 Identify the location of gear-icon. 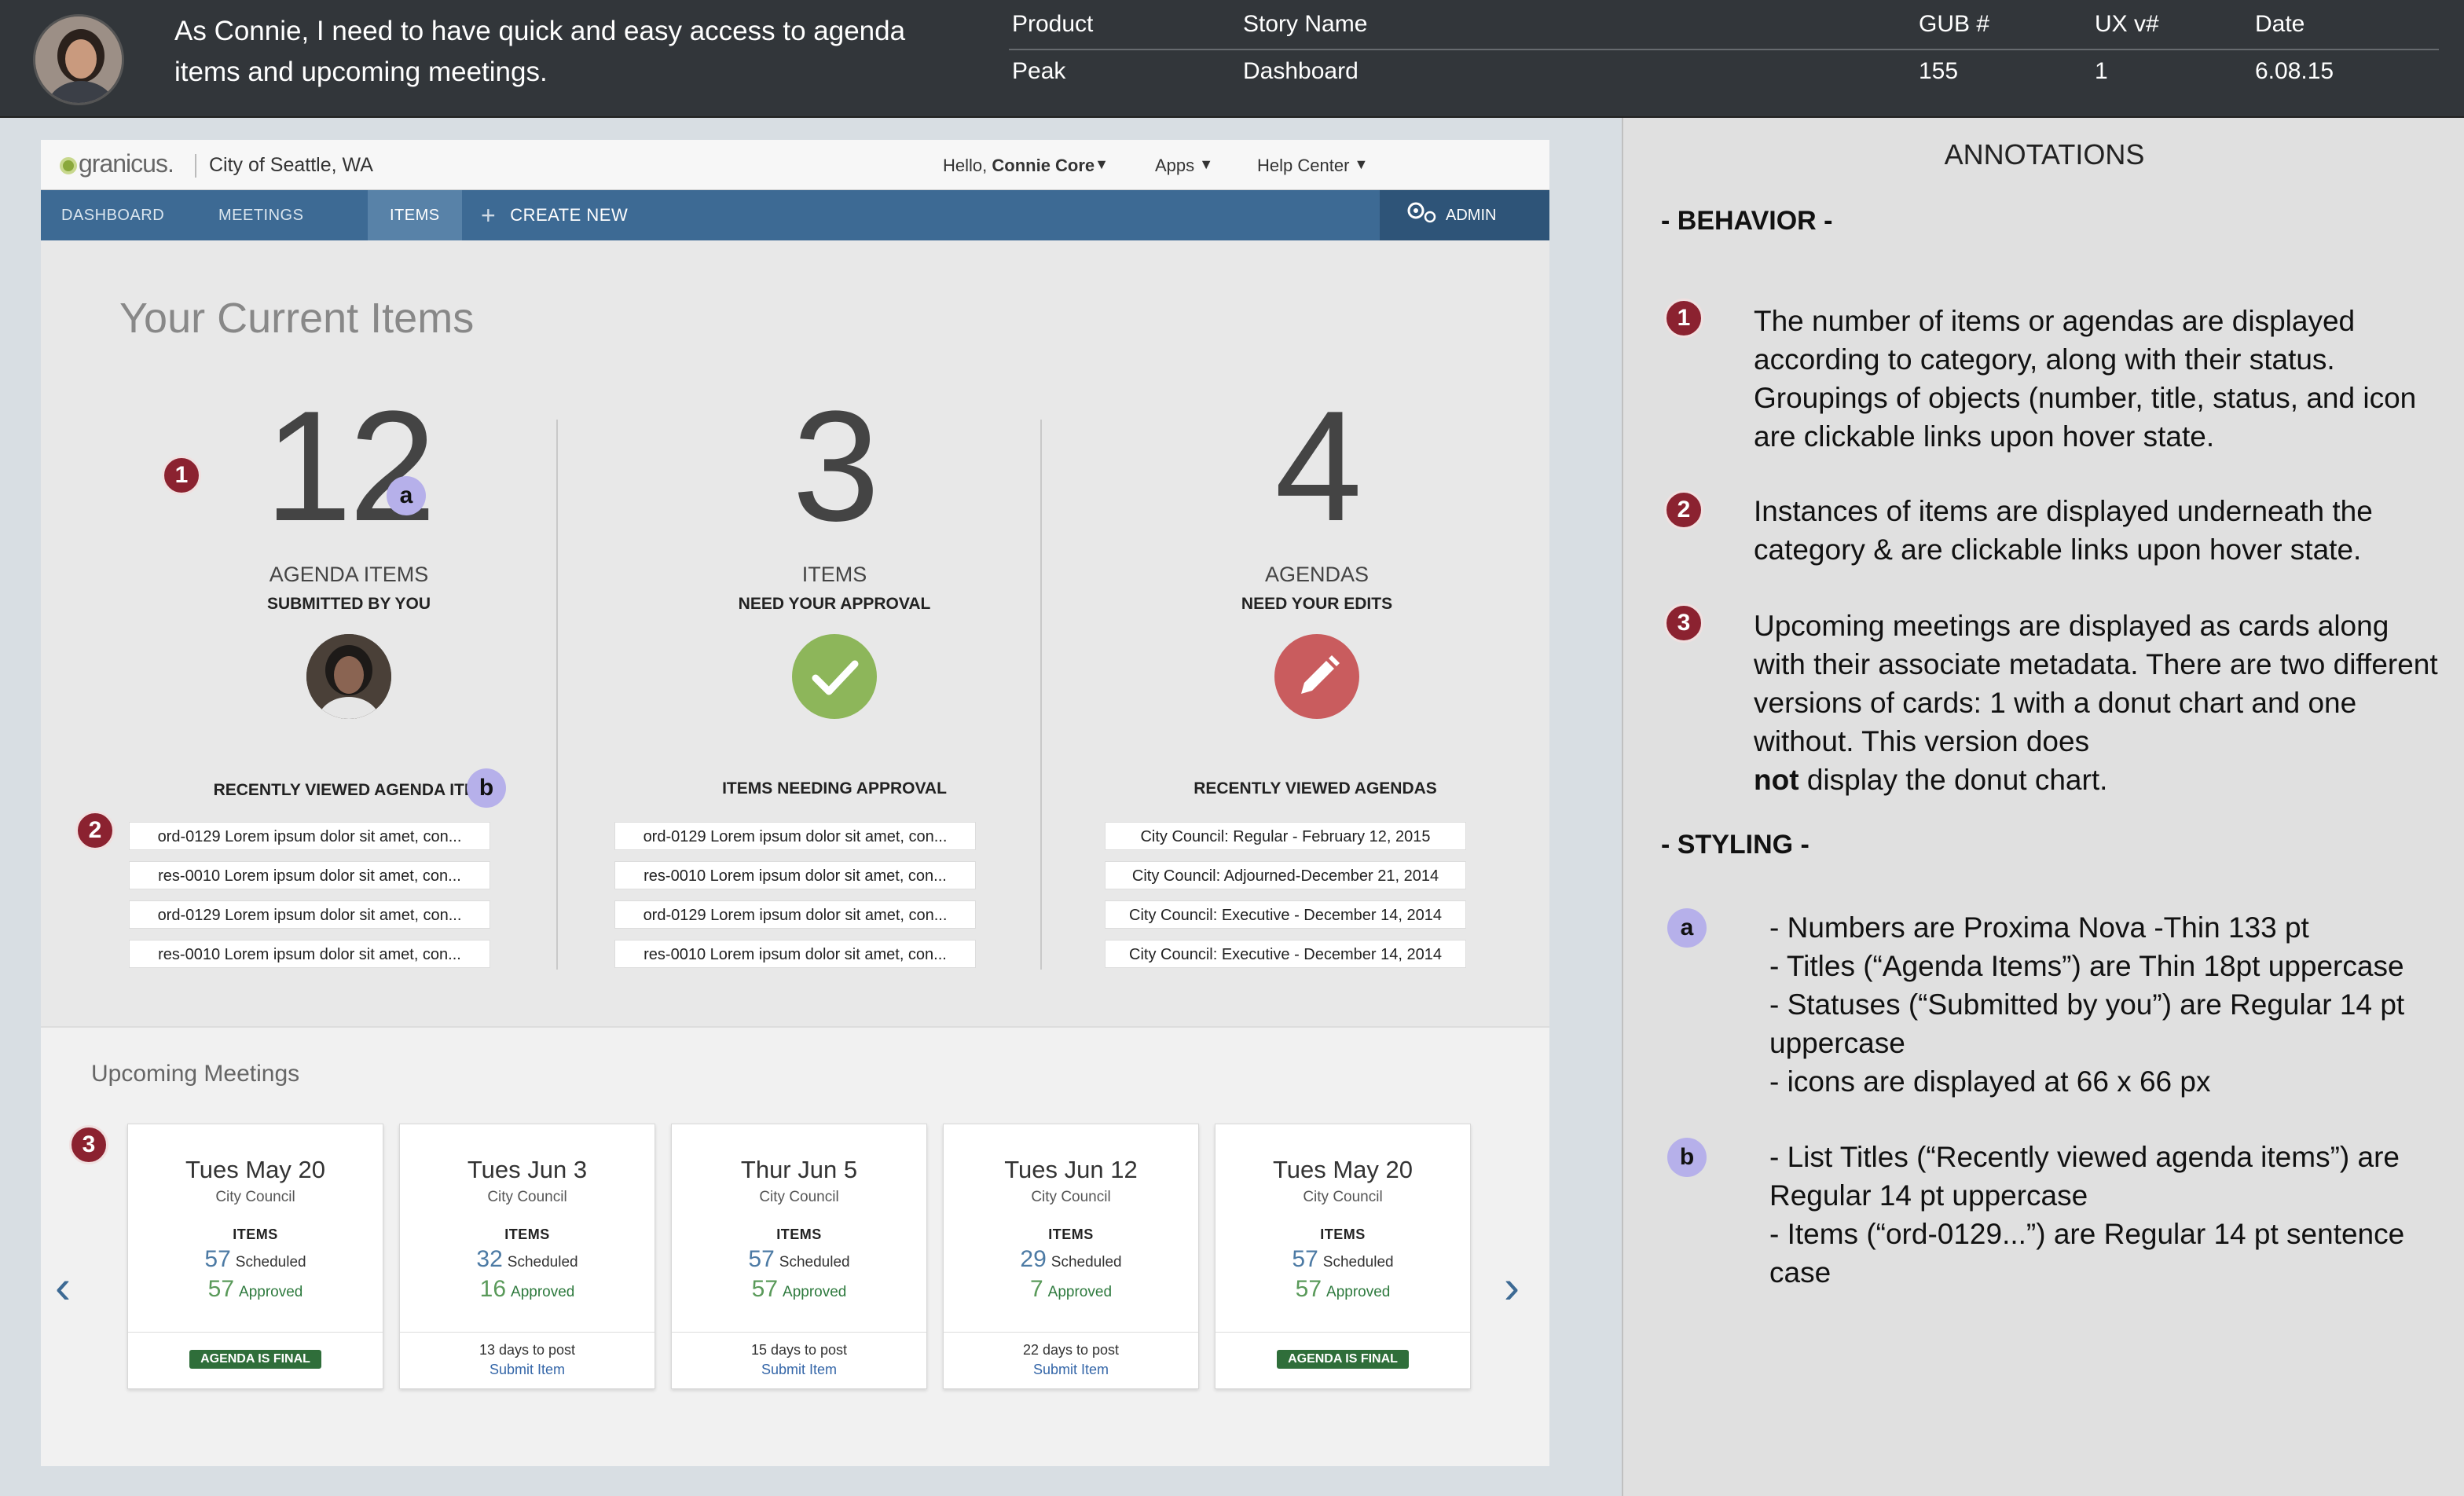
(1421, 212).